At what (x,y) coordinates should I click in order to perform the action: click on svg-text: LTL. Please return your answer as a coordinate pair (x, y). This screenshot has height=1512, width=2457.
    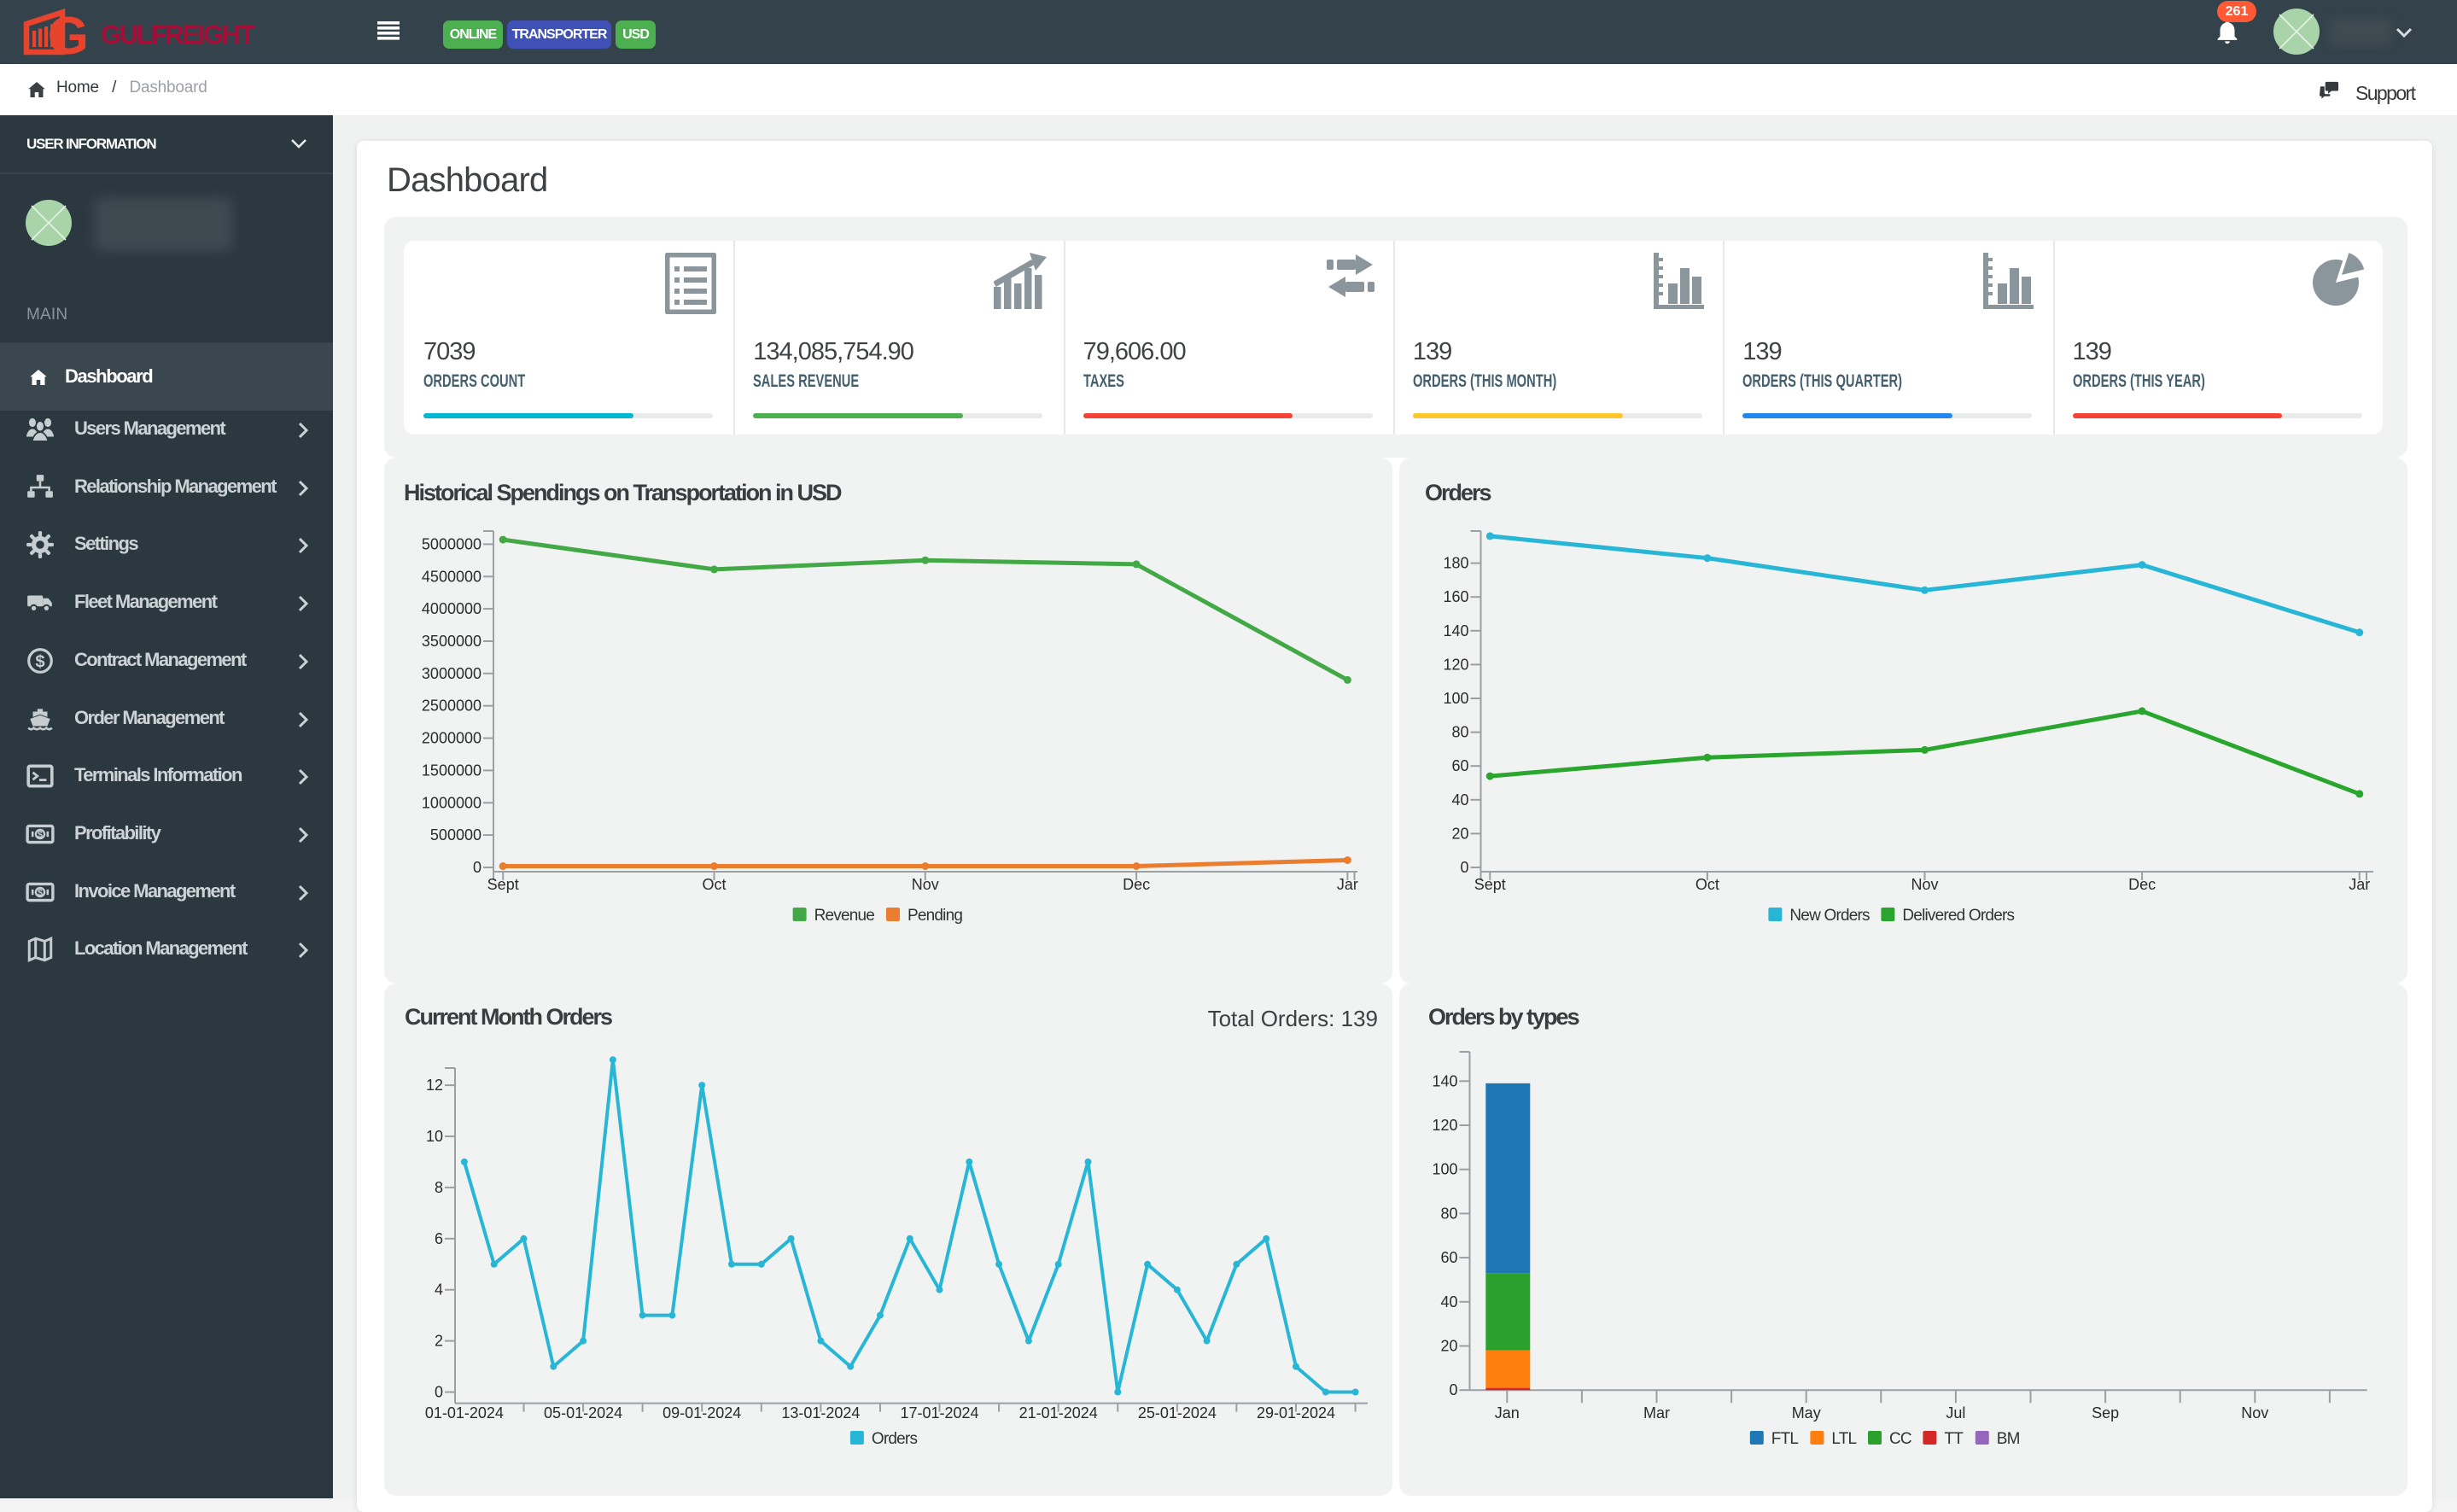
    Looking at the image, I should click on (1843, 1439).